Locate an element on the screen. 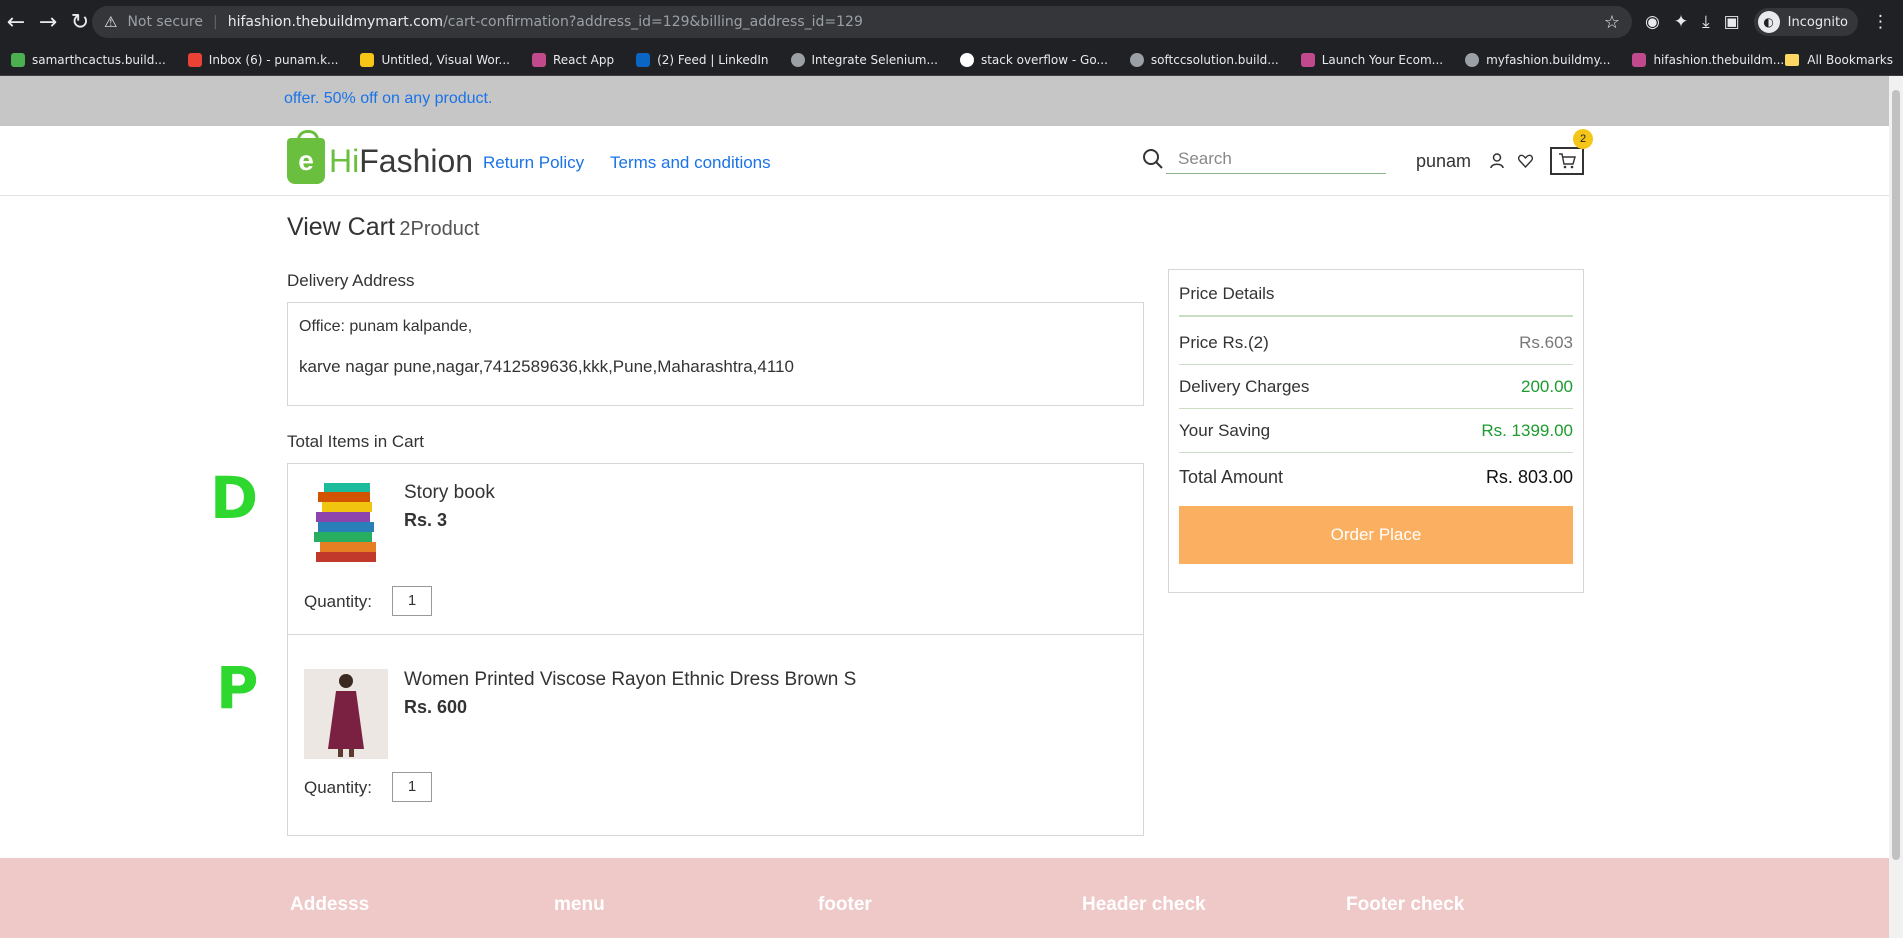  logo-fashion: Fashion is located at coordinates (416, 160).